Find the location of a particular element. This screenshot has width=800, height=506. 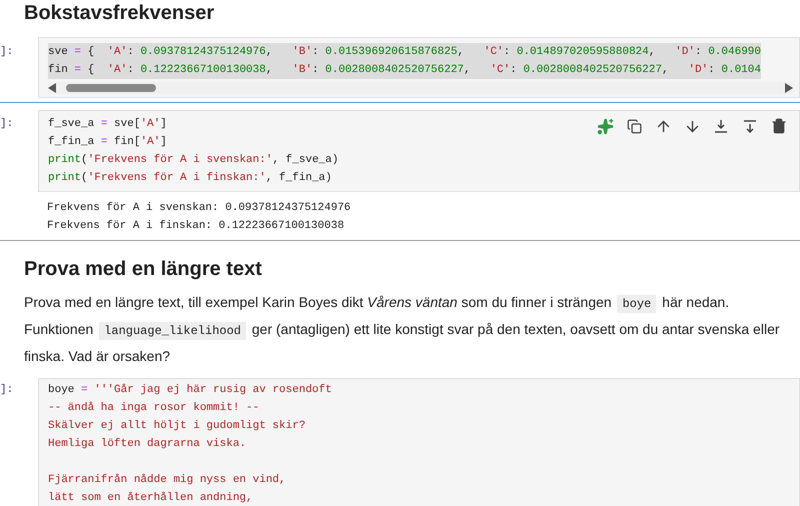

code-line: Hemliga löften dagrarna viska. is located at coordinates (147, 444).